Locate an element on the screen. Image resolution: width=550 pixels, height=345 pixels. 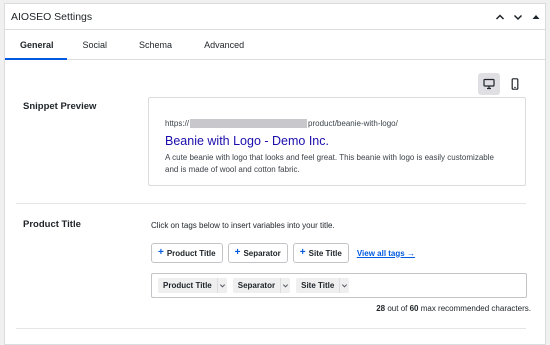
tag-chip-separator: Separator is located at coordinates (261, 285).